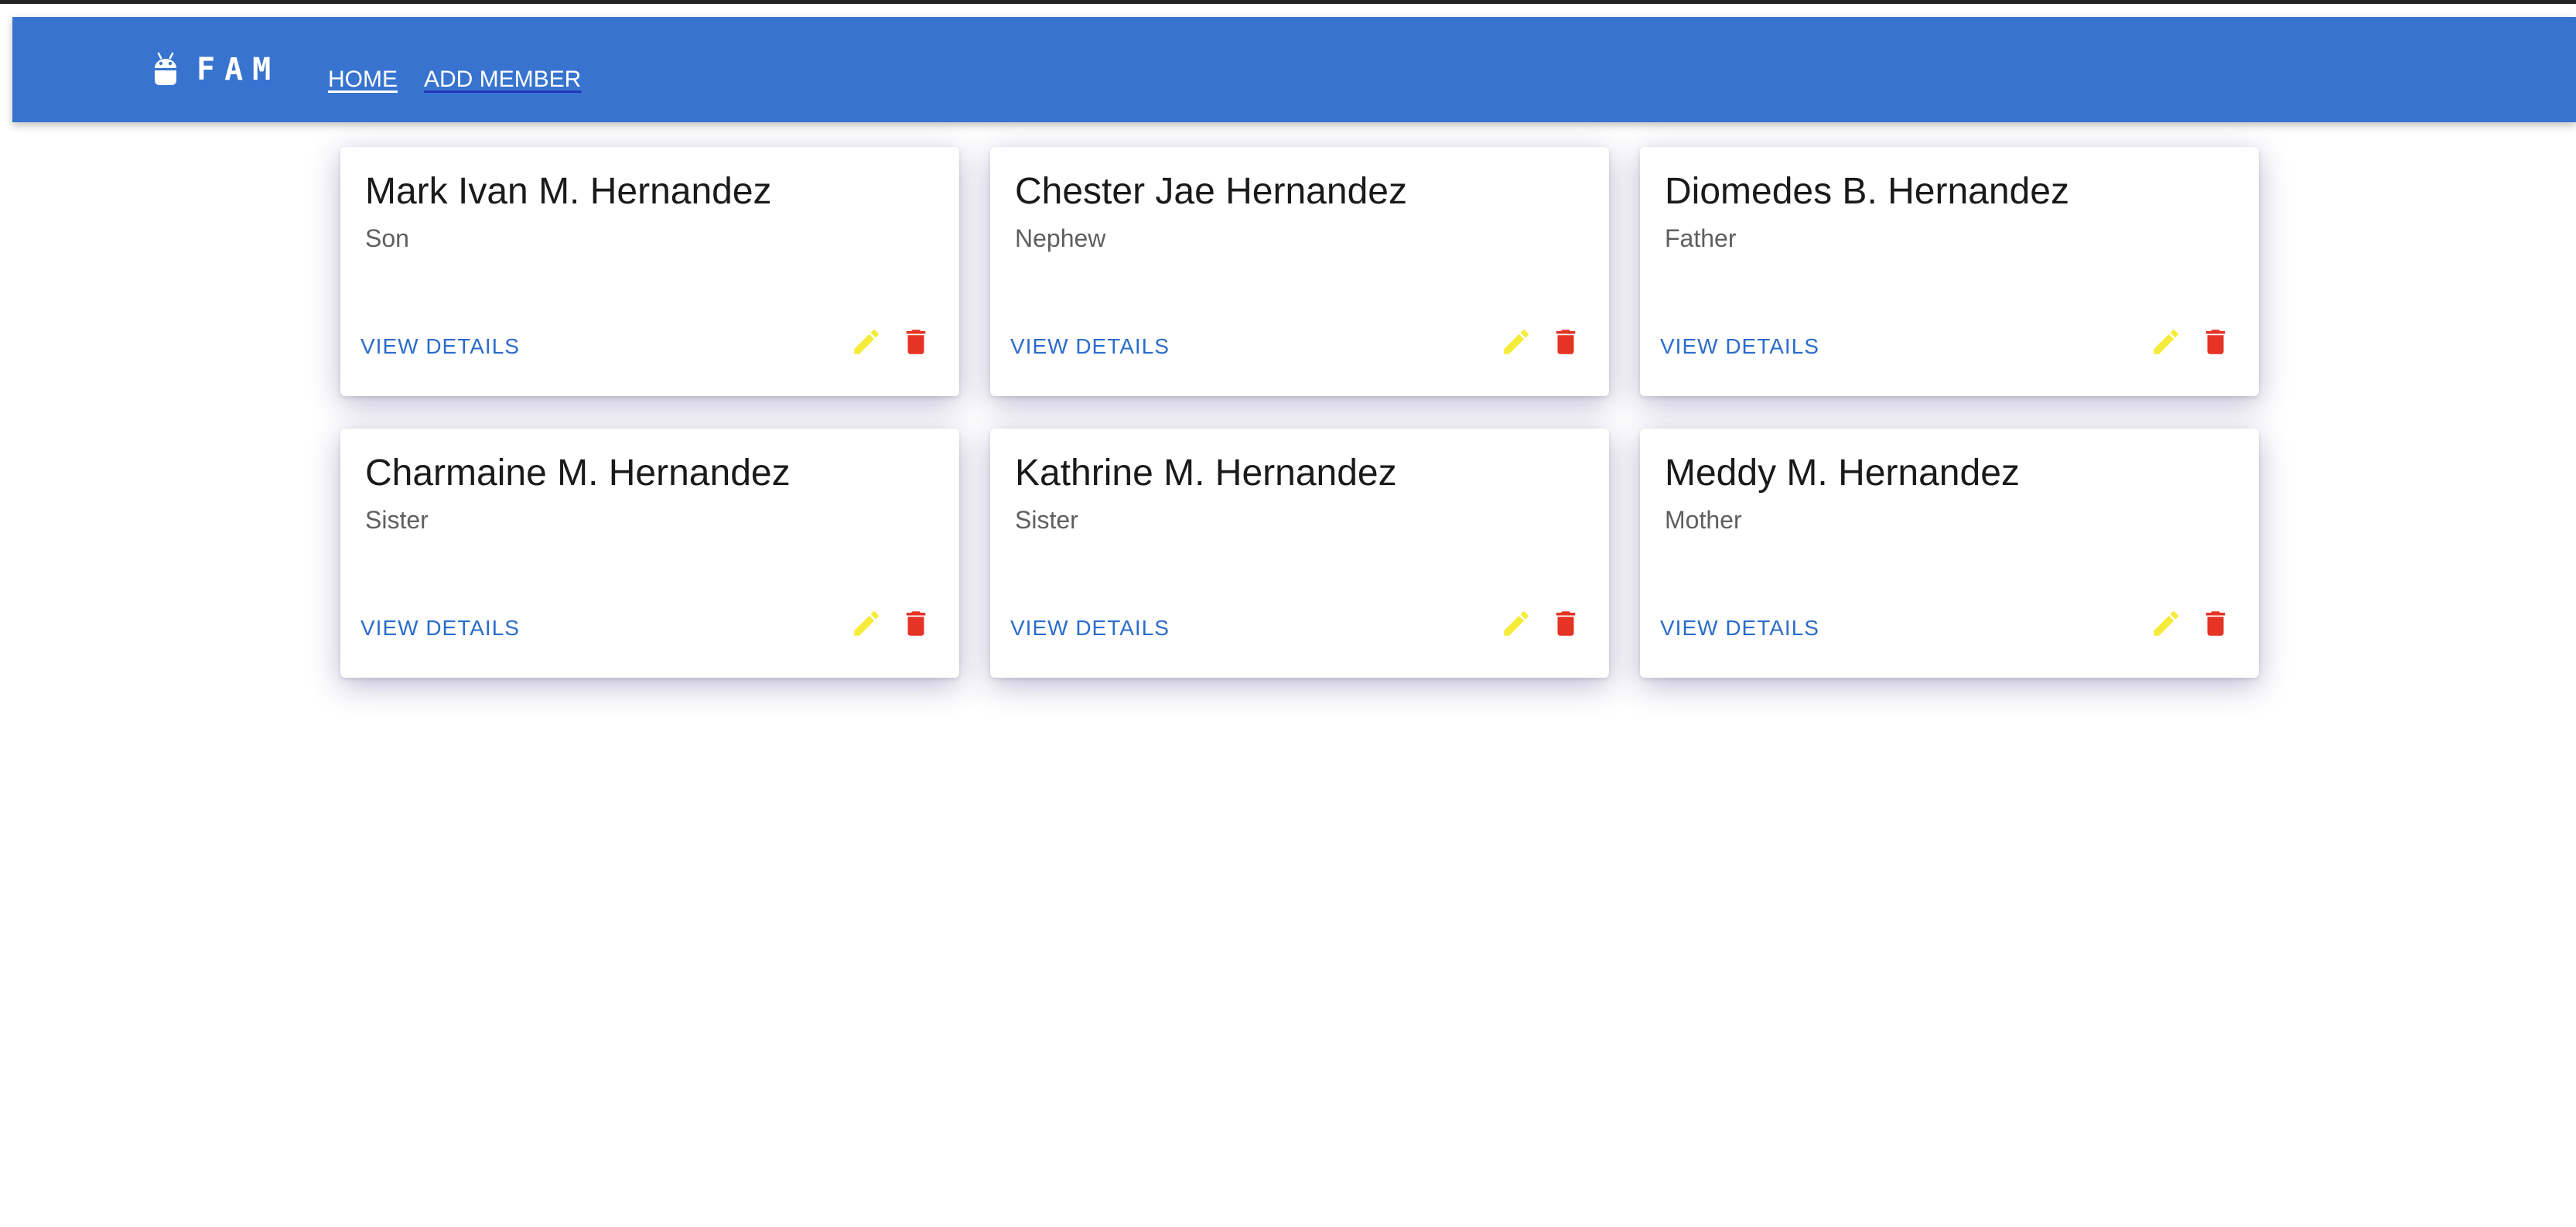  What do you see at coordinates (165, 68) in the screenshot?
I see `android-icon` at bounding box center [165, 68].